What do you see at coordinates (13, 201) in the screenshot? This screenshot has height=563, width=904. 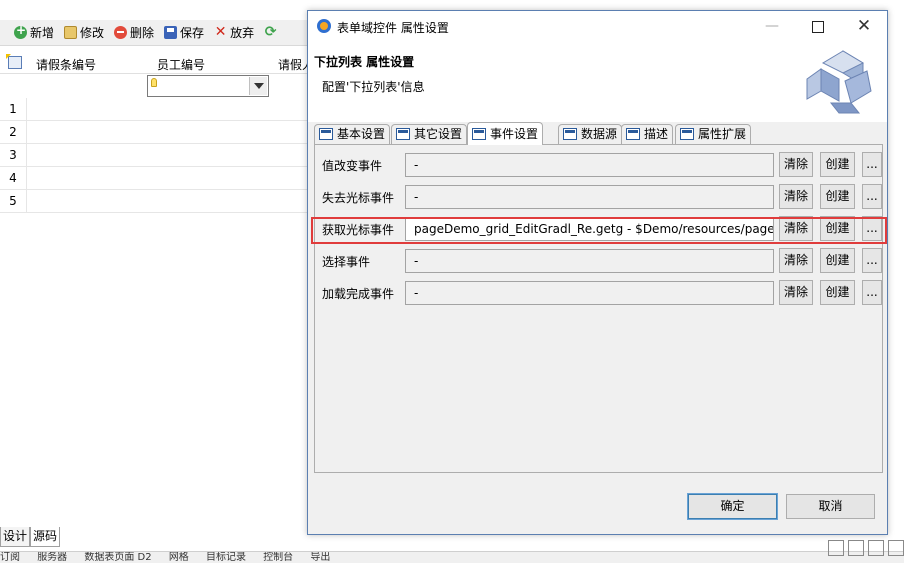 I see `row-number: 5` at bounding box center [13, 201].